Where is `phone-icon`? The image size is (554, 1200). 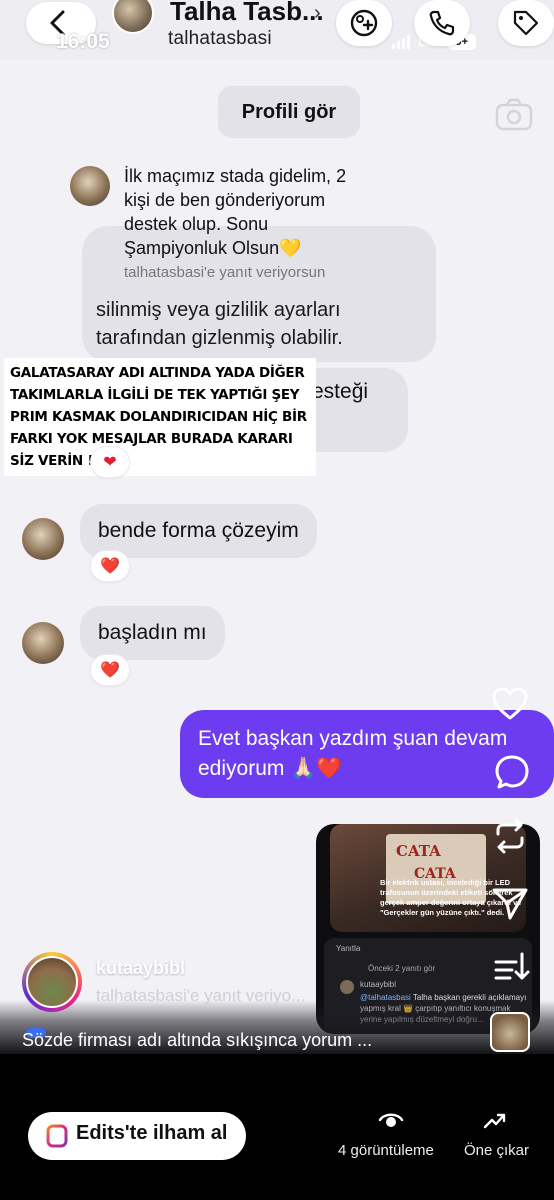
phone-icon is located at coordinates (442, 23).